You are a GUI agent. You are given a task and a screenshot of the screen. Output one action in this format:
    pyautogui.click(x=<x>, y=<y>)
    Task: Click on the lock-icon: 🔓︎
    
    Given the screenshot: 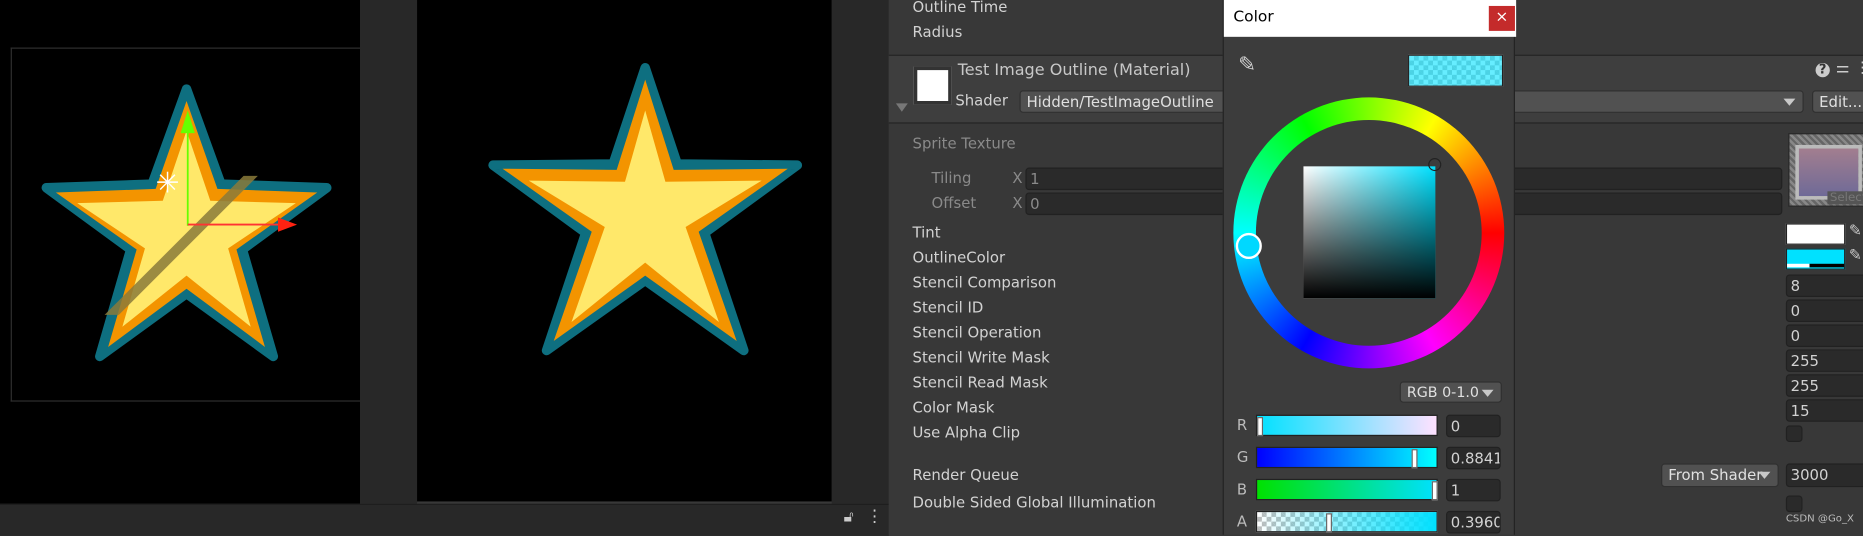 What is the action you would take?
    pyautogui.click(x=849, y=518)
    